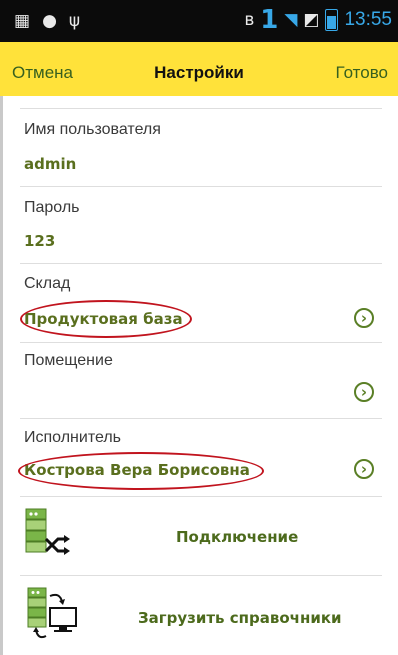 This screenshot has height=655, width=398. I want to click on bluetooth-icon: ʙ, so click(249, 20).